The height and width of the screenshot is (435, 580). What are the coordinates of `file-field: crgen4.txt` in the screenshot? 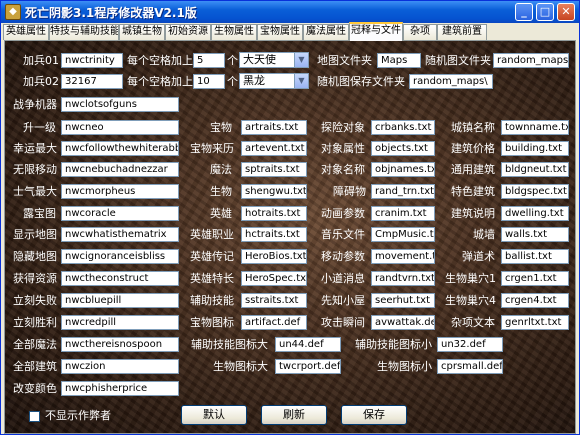 It's located at (535, 300).